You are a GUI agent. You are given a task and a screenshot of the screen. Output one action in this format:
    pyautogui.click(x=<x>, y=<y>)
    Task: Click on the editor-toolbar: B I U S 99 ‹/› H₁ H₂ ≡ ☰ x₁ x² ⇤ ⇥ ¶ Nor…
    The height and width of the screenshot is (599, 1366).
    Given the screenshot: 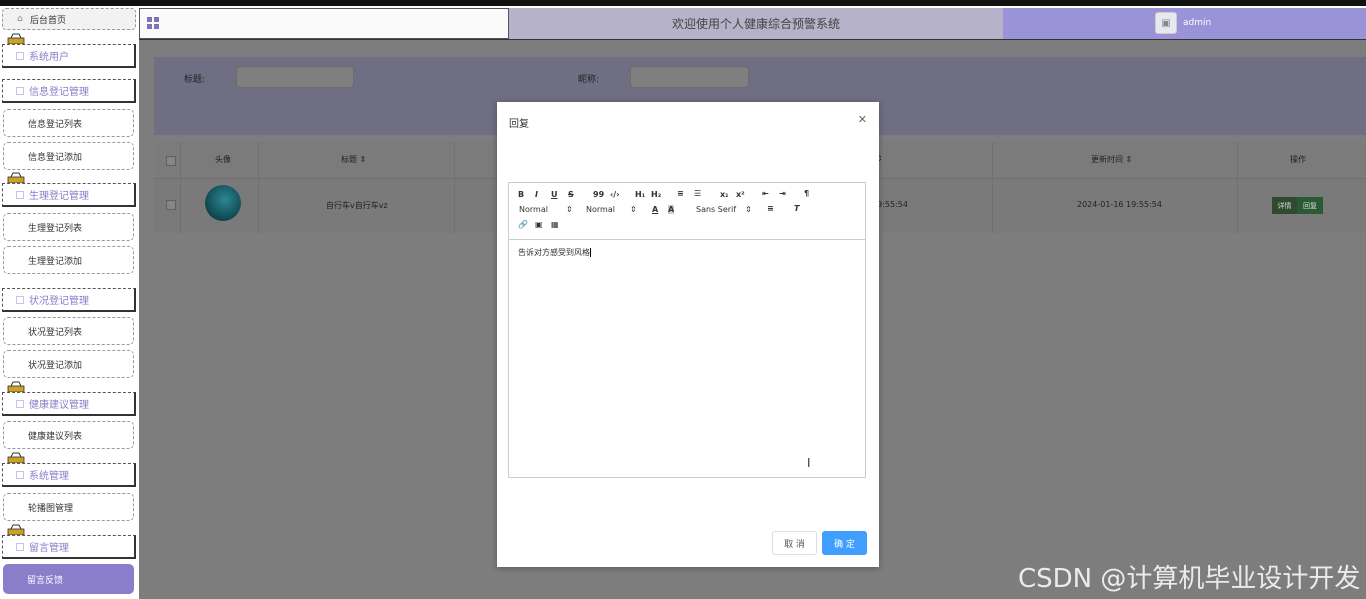 What is the action you would take?
    pyautogui.click(x=687, y=211)
    